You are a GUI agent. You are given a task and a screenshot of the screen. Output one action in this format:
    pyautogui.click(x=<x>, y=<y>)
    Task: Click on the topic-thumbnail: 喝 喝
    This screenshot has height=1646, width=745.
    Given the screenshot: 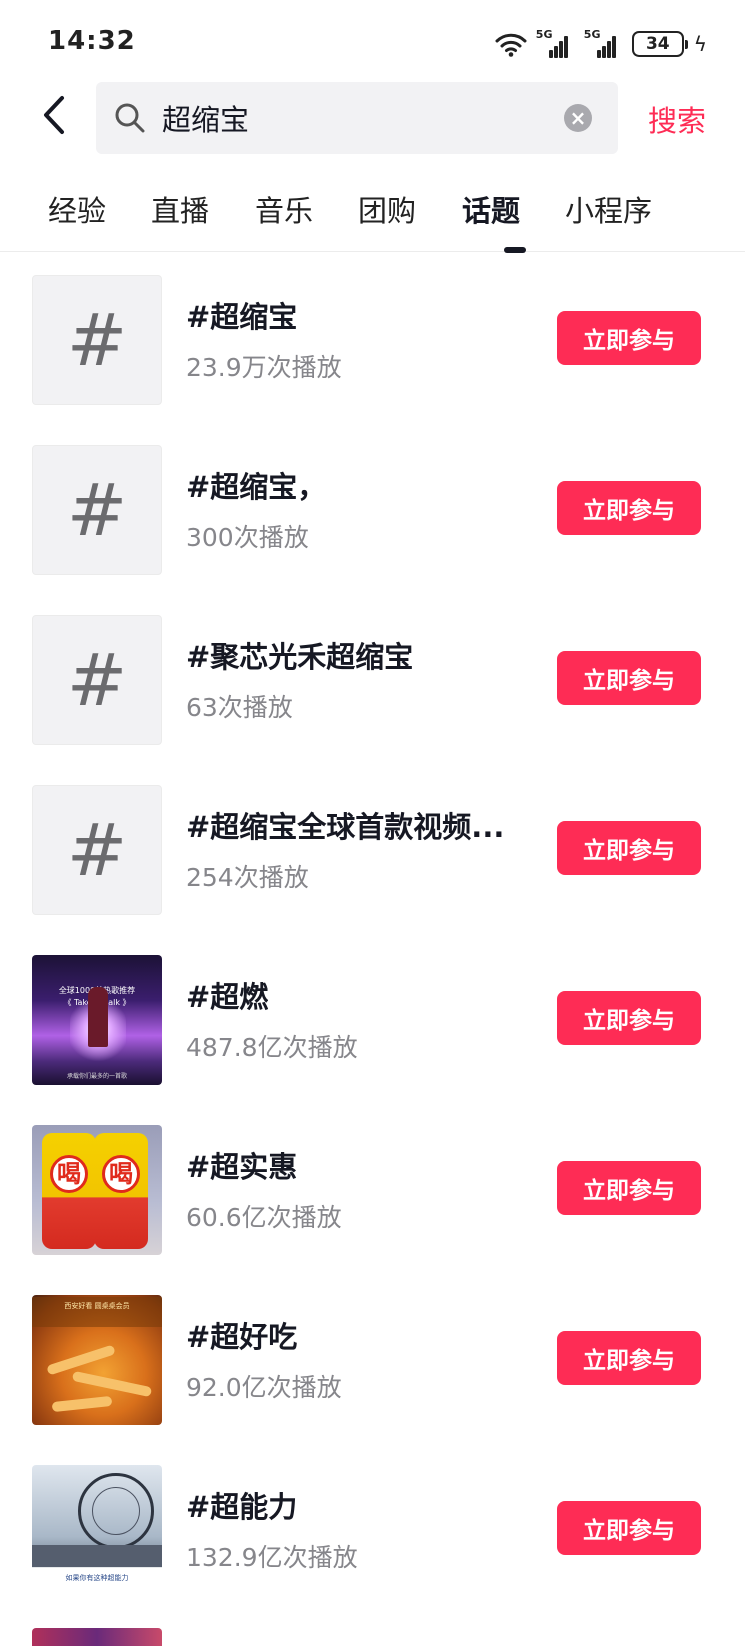 What is the action you would take?
    pyautogui.click(x=97, y=1190)
    